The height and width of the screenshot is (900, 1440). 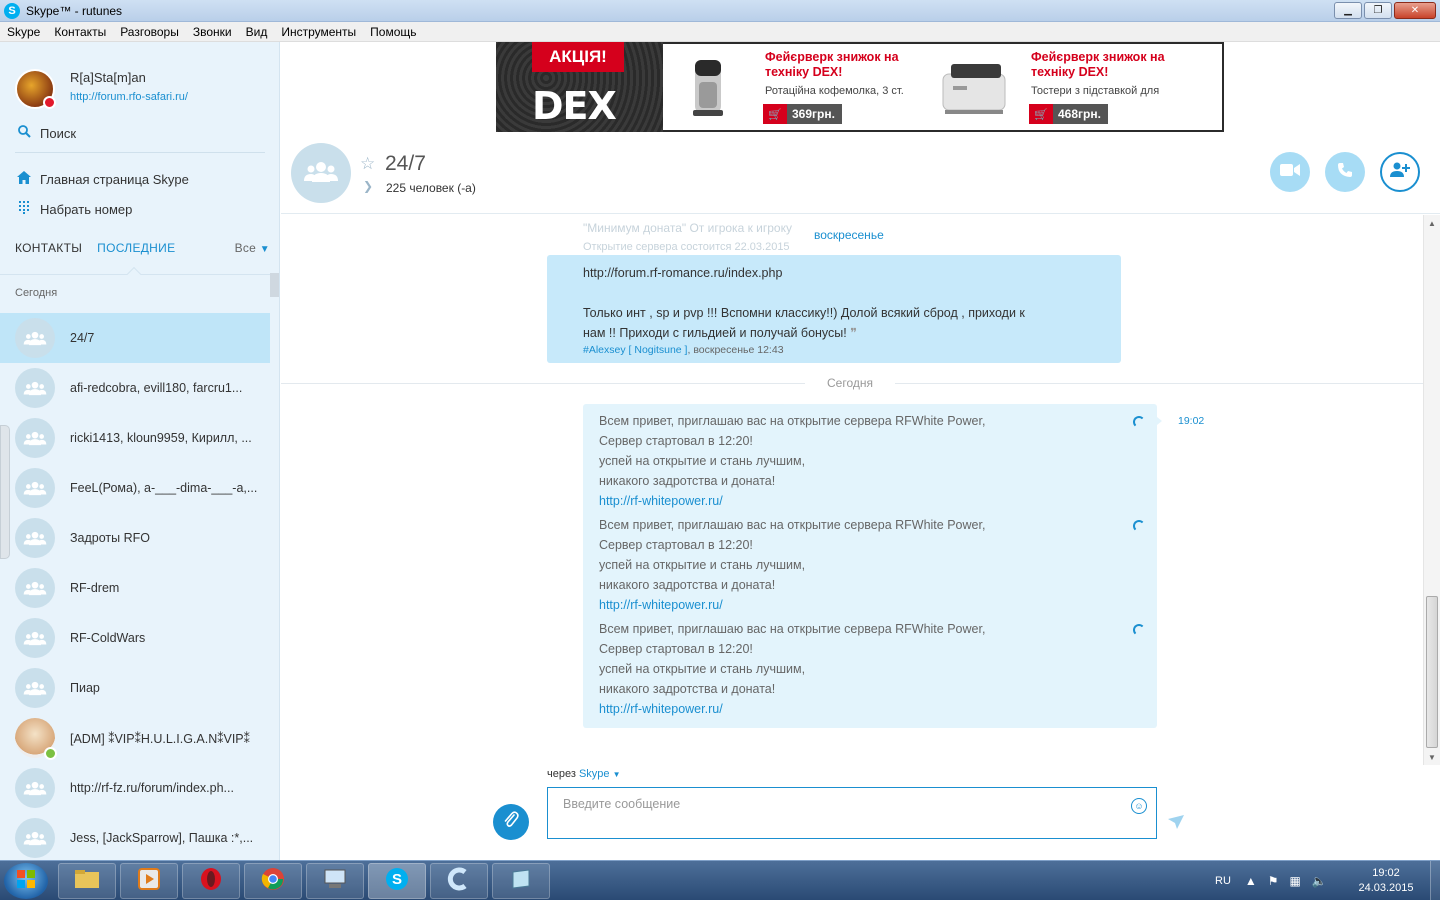 What do you see at coordinates (1345, 172) in the screenshot?
I see `voice-call-button` at bounding box center [1345, 172].